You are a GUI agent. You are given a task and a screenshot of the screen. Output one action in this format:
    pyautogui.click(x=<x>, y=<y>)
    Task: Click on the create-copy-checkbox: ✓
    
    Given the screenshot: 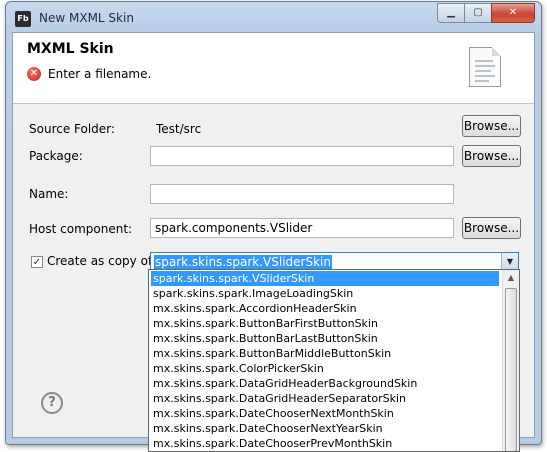 What is the action you would take?
    pyautogui.click(x=37, y=262)
    